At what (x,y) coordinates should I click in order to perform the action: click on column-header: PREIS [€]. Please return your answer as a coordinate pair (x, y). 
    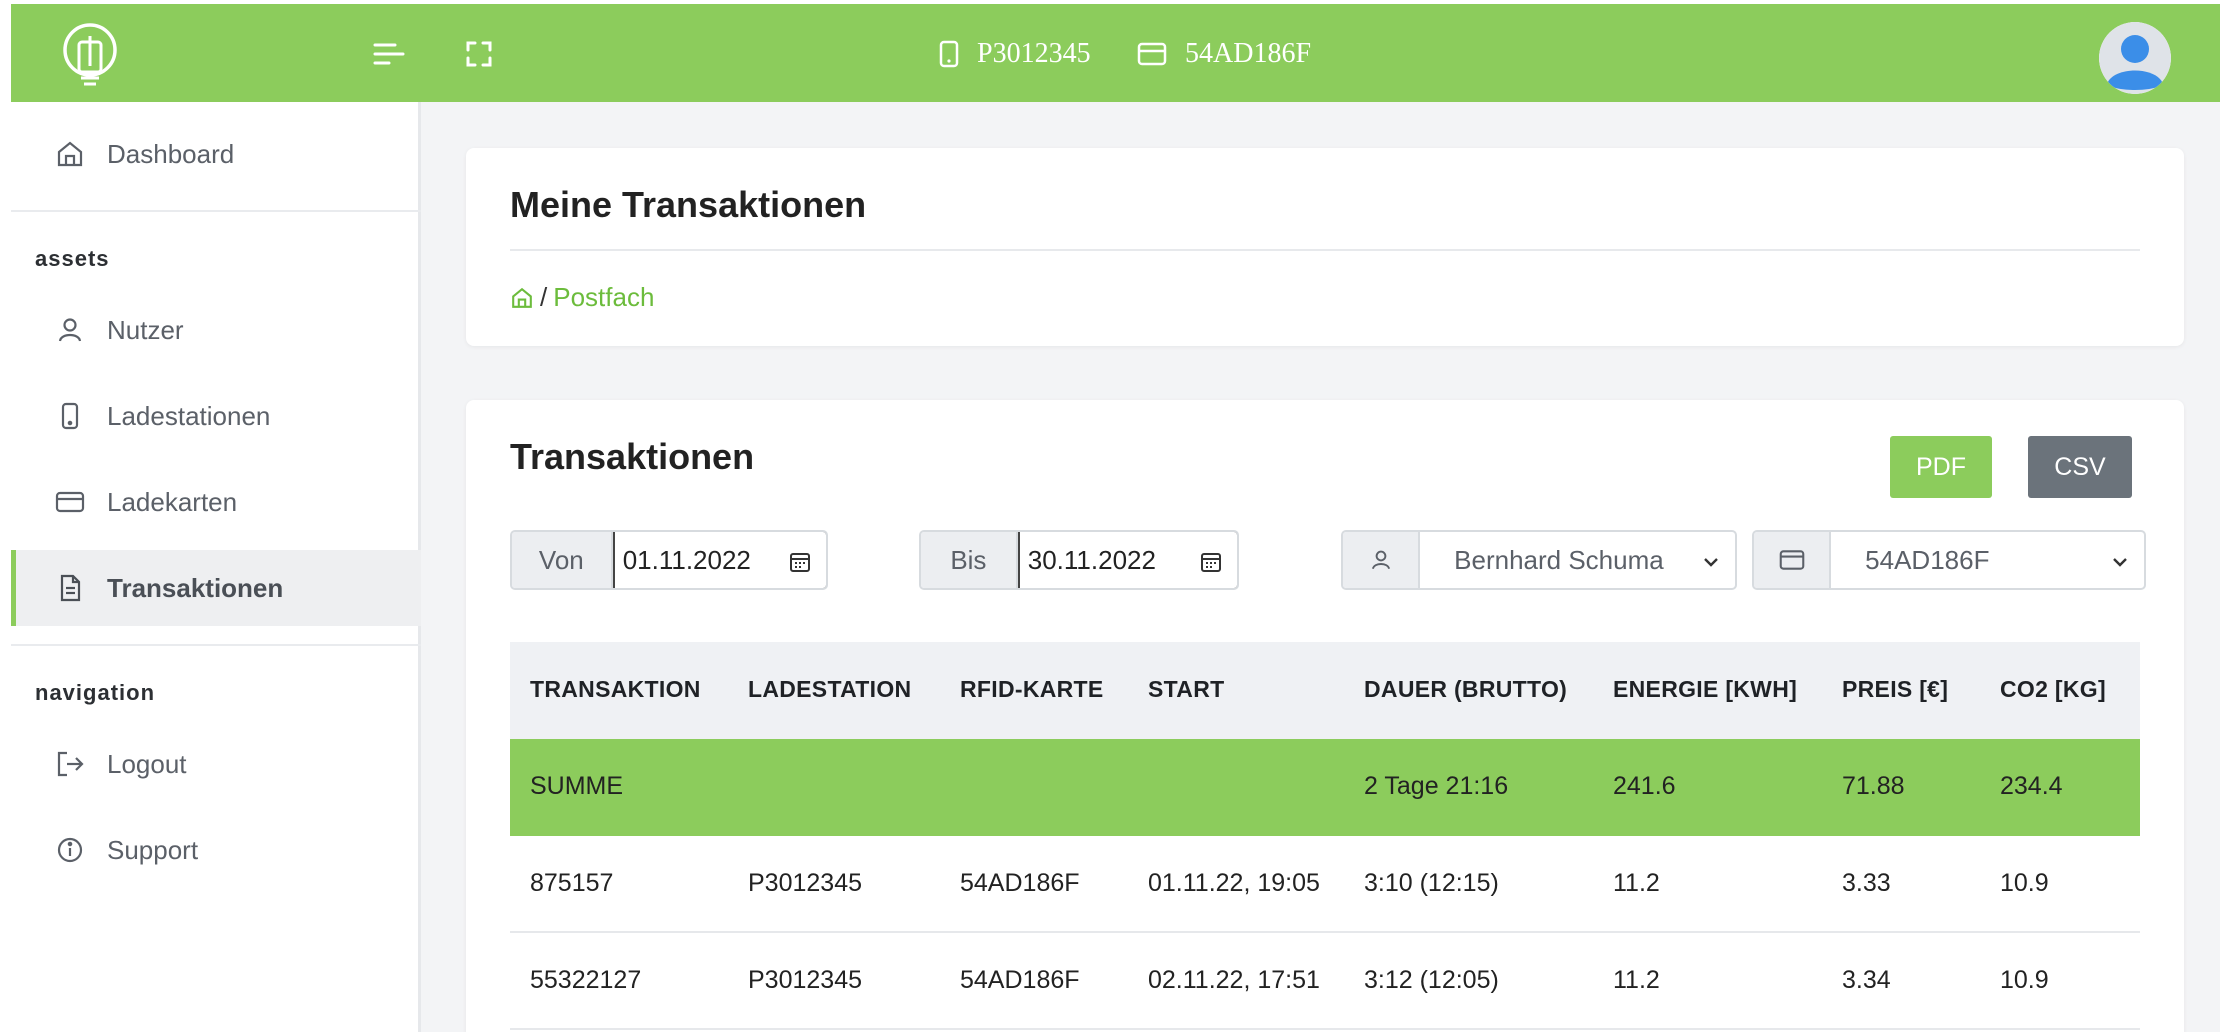
    Looking at the image, I should click on (1895, 689).